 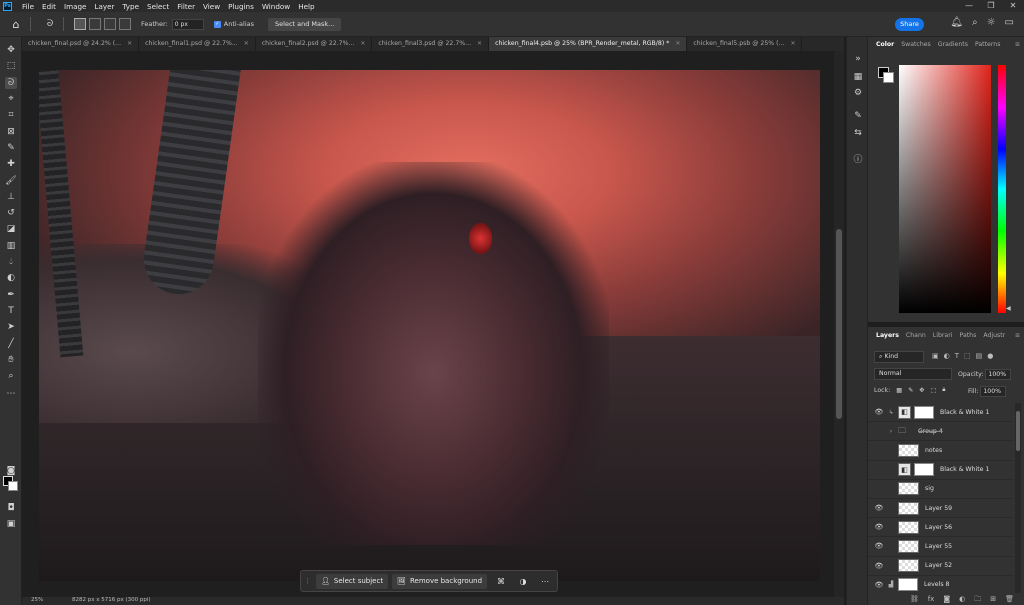 What do you see at coordinates (969, 6) in the screenshot?
I see `minimize-button: —` at bounding box center [969, 6].